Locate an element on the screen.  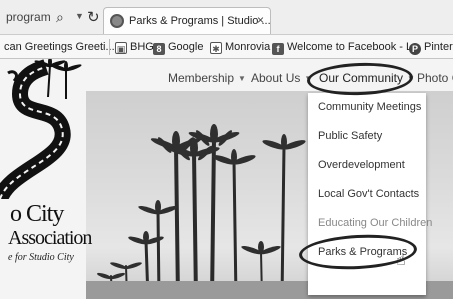
nav-label: Photo G is located at coordinates (435, 78).